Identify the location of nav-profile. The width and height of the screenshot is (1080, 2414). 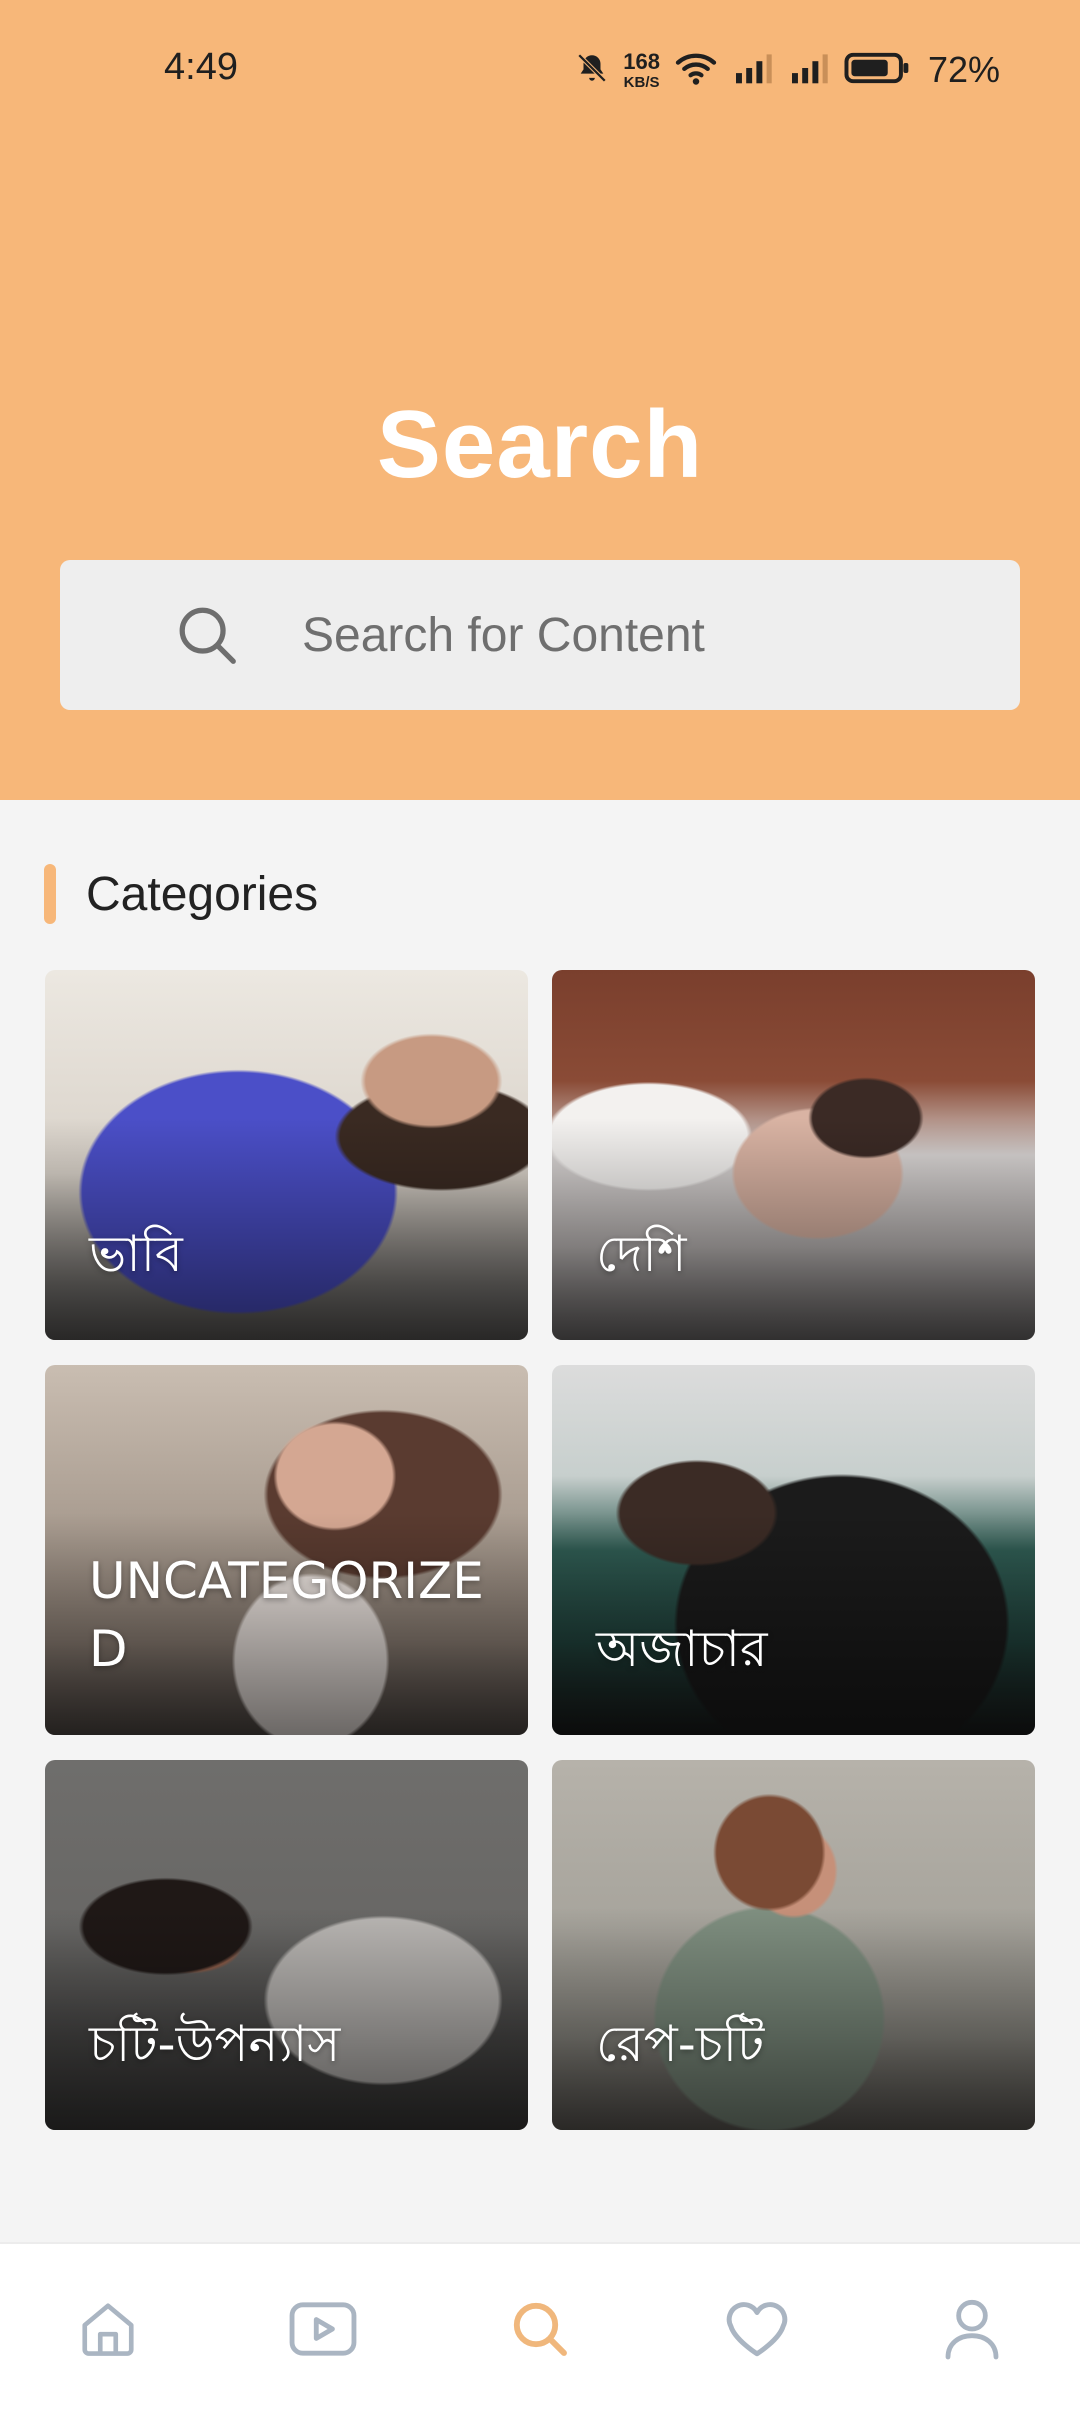
(972, 2331).